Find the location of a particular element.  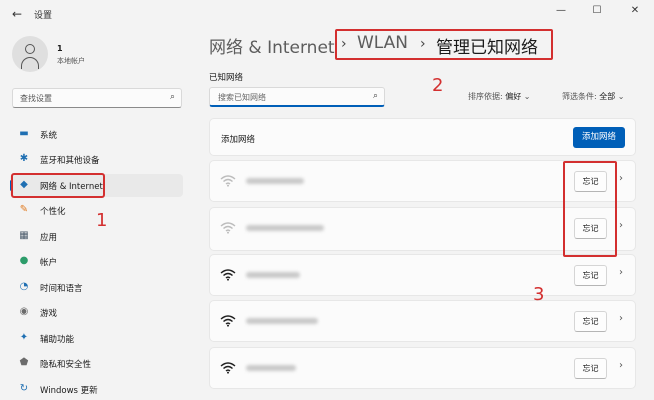

sidebar-item-label: 游戏 is located at coordinates (49, 314).